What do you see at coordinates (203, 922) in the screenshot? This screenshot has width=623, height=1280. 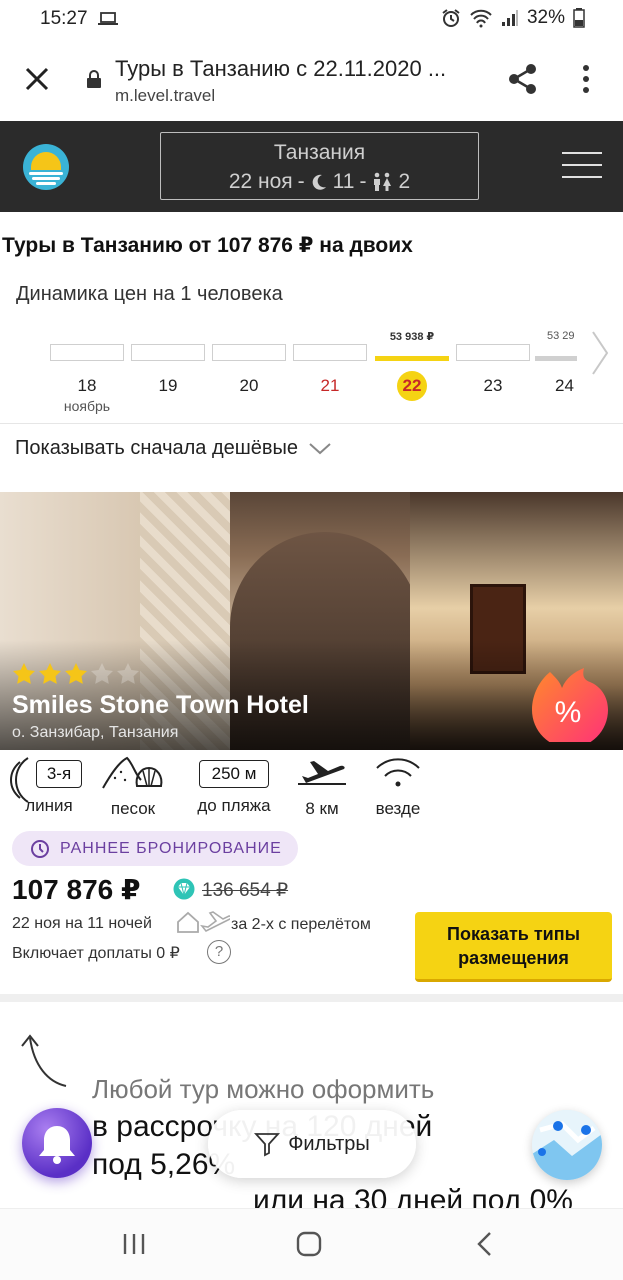 I see `hotel-flight-icon` at bounding box center [203, 922].